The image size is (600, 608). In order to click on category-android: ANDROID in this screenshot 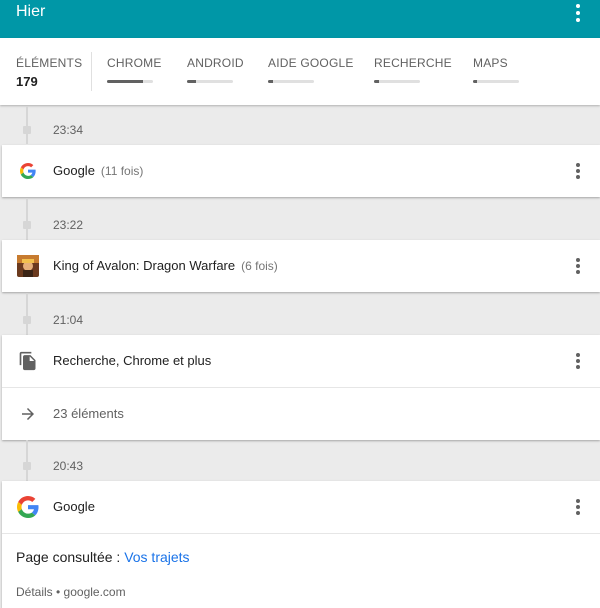, I will do `click(215, 69)`.